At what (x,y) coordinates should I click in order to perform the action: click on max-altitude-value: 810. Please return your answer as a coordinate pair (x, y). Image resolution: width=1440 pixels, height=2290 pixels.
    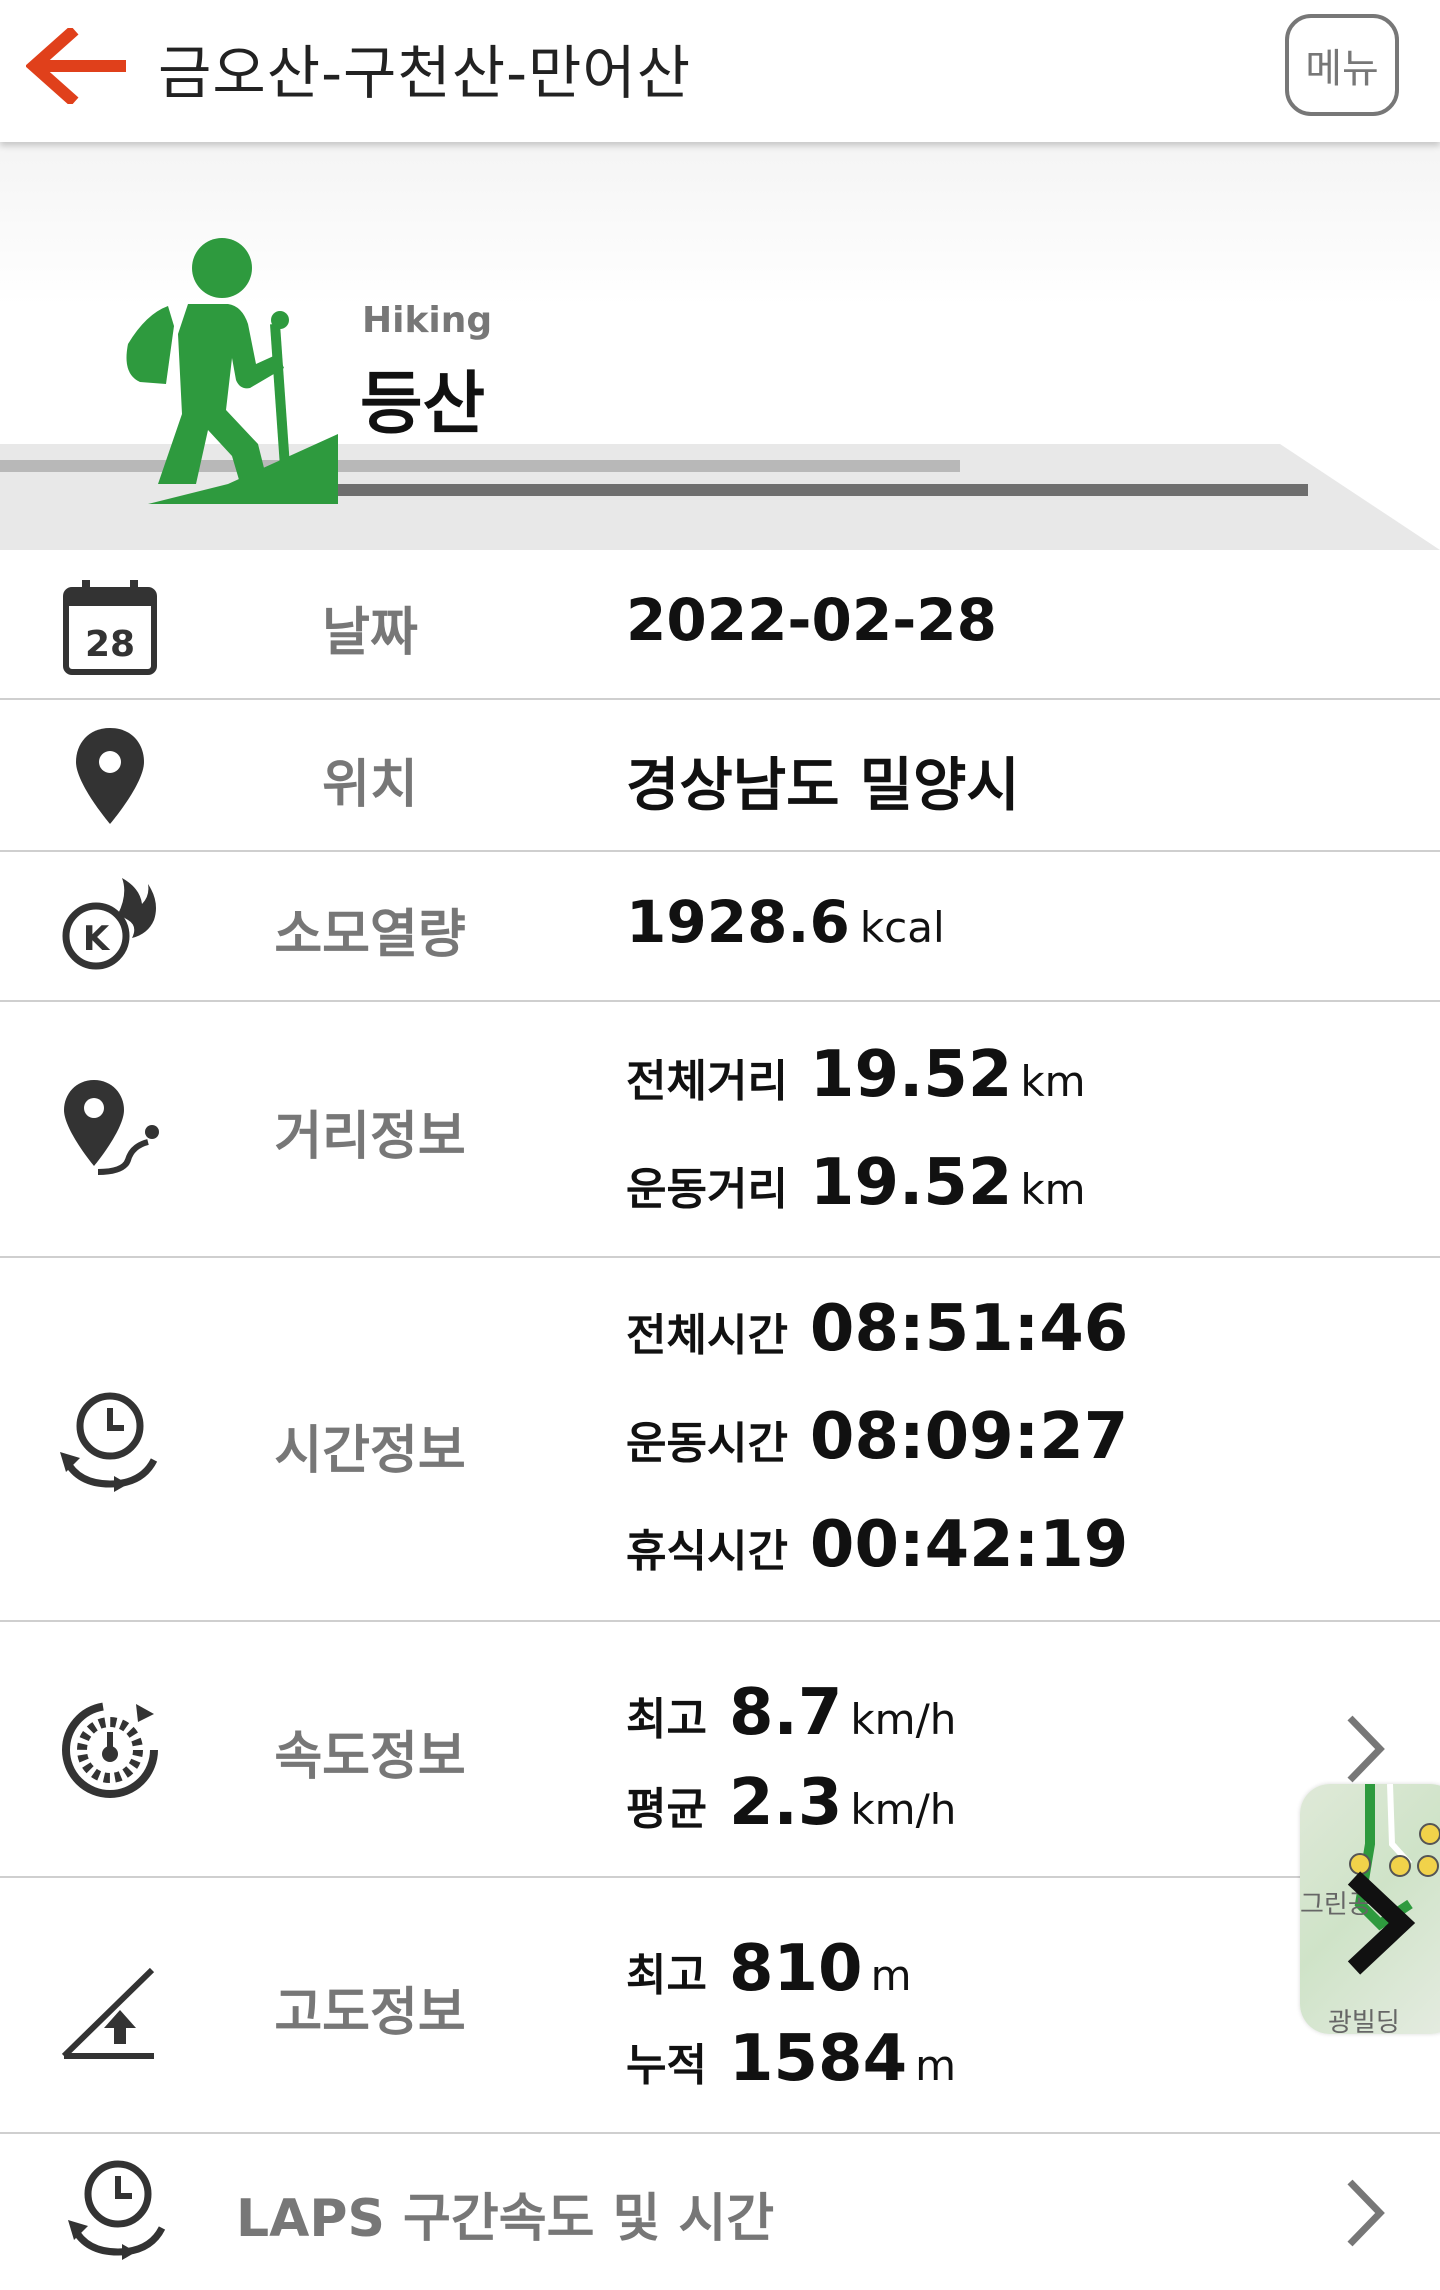
    Looking at the image, I should click on (795, 1969).